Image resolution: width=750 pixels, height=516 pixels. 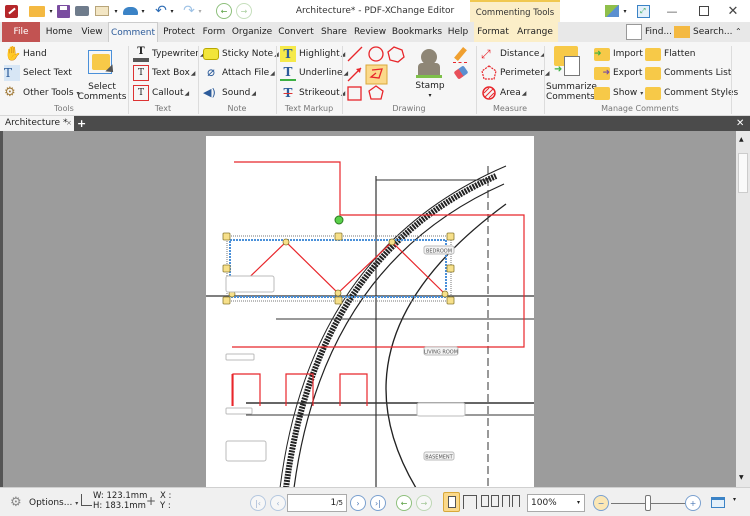 I want to click on menu-organize: Organize, so click(x=252, y=32).